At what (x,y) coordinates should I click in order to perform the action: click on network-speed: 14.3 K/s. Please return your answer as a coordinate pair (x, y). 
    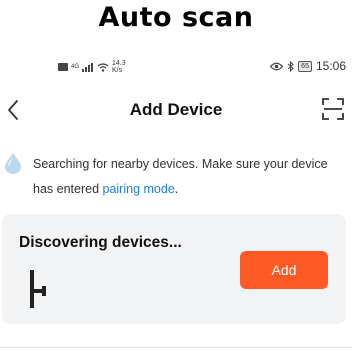
    Looking at the image, I should click on (119, 67).